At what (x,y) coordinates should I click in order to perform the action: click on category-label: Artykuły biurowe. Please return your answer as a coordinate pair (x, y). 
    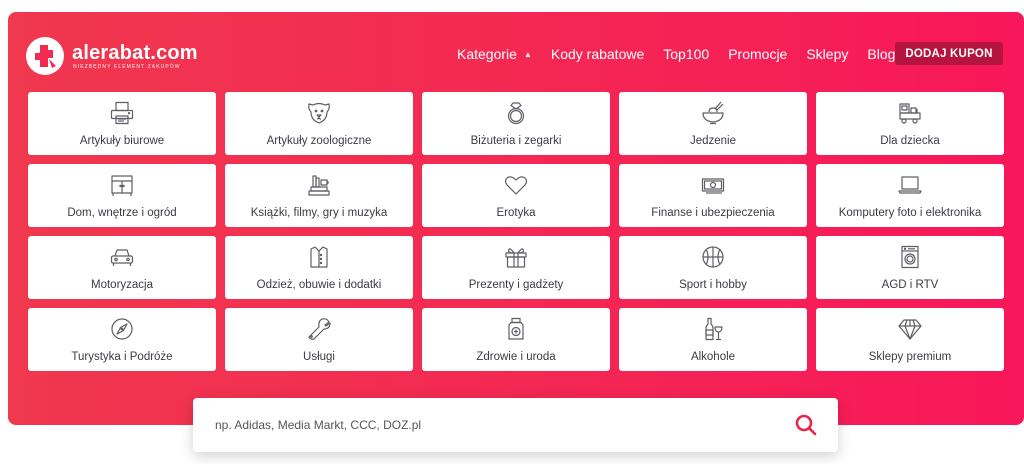
    Looking at the image, I should click on (122, 141).